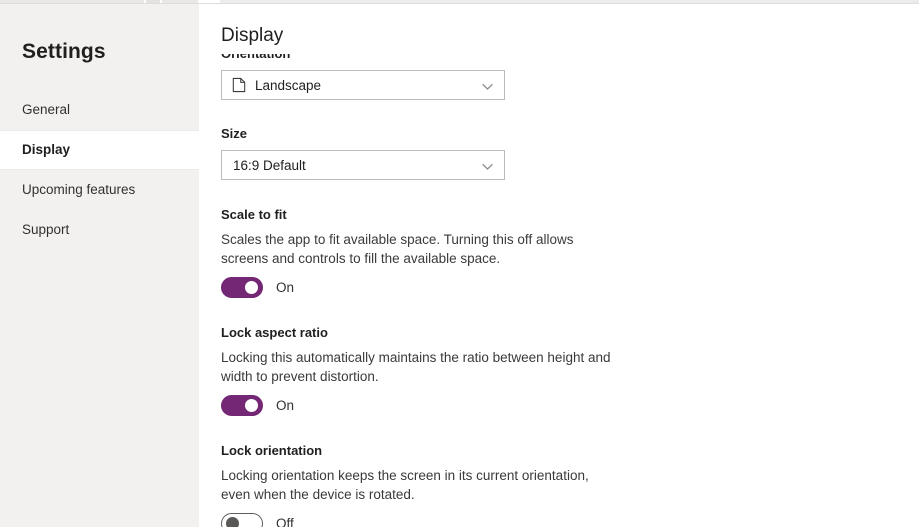 The image size is (919, 527). Describe the element at coordinates (272, 450) in the screenshot. I see `lock-orientation-heading: Lock orientation` at that location.